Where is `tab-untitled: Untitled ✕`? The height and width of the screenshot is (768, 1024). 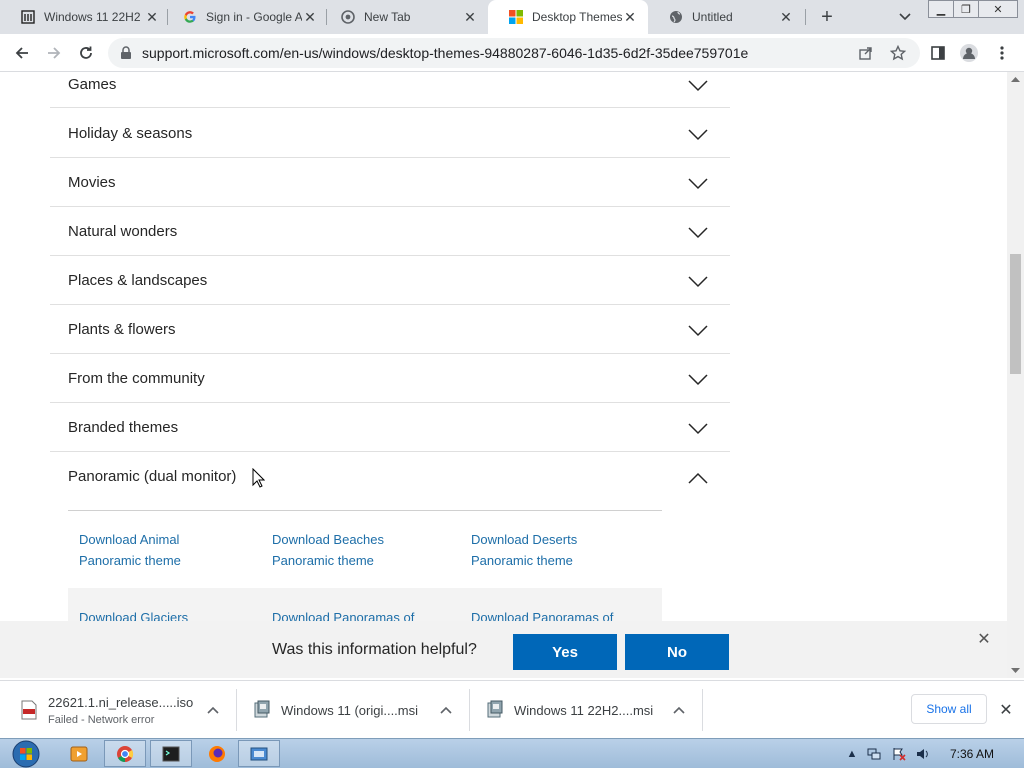 tab-untitled: Untitled ✕ is located at coordinates (726, 17).